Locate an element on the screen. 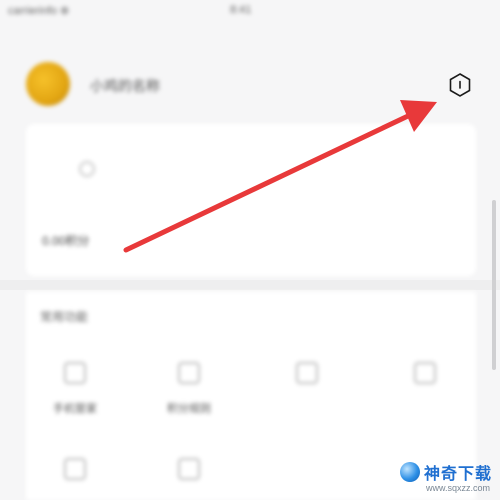 The width and height of the screenshot is (500, 500). watermark-url: www.sqxzz.com is located at coordinates (458, 488).